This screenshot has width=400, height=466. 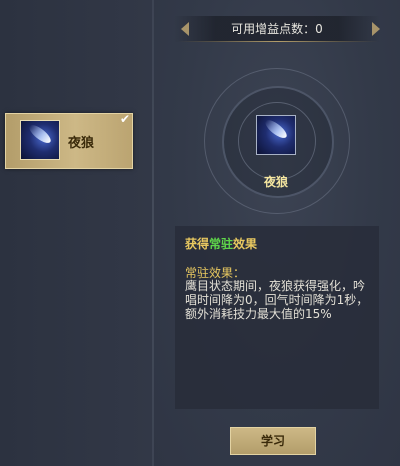 I want to click on available-points: 可用增益点数：0, so click(x=277, y=29).